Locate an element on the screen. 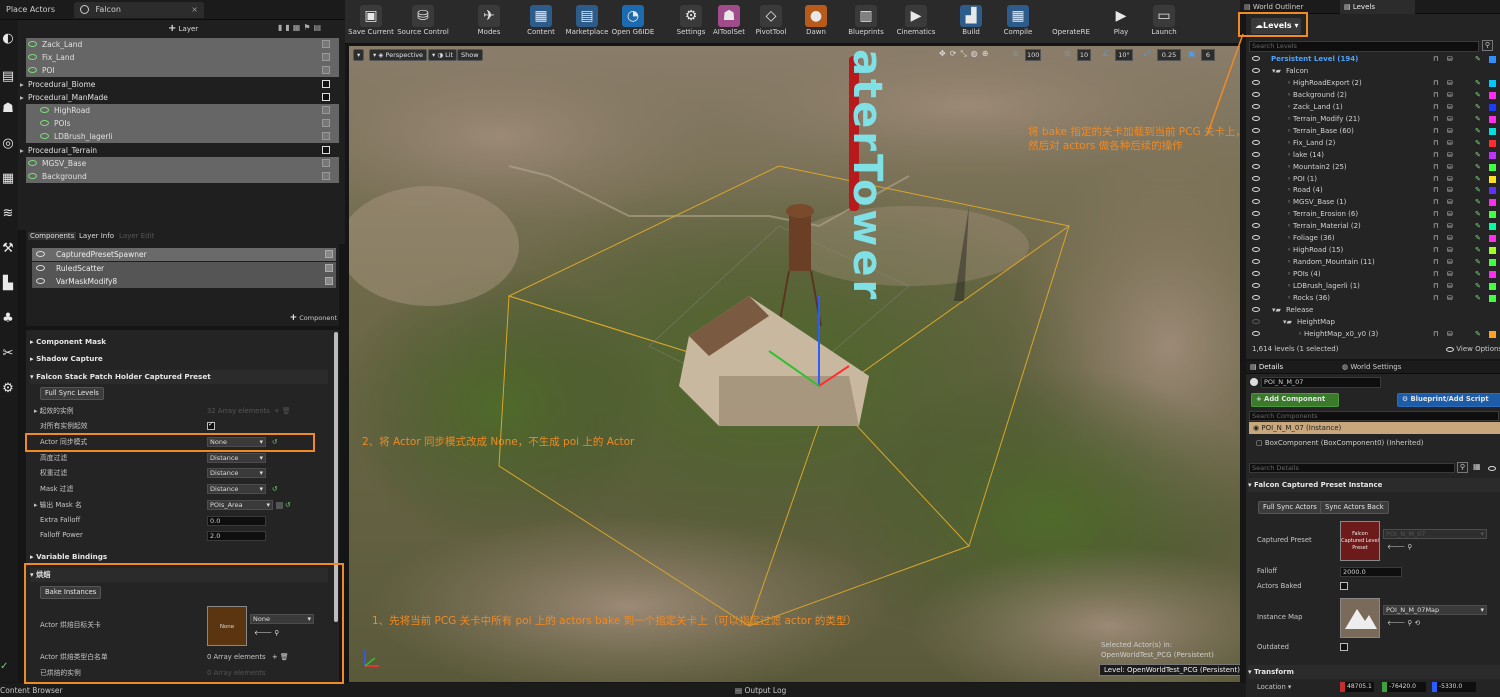 Image resolution: width=1500 pixels, height=697 pixels. tab-world-settings: ◍ World Settings is located at coordinates (1371, 367).